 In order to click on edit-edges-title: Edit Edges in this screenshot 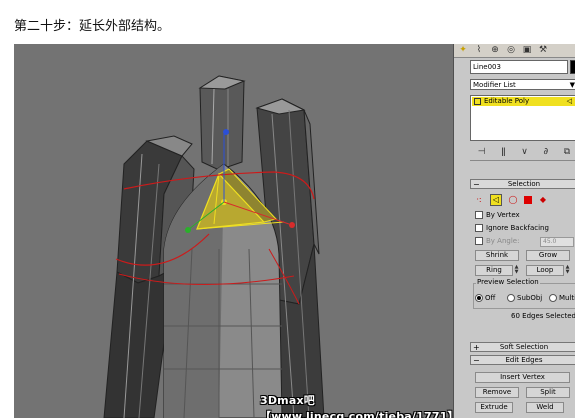, I will do `click(524, 360)`.